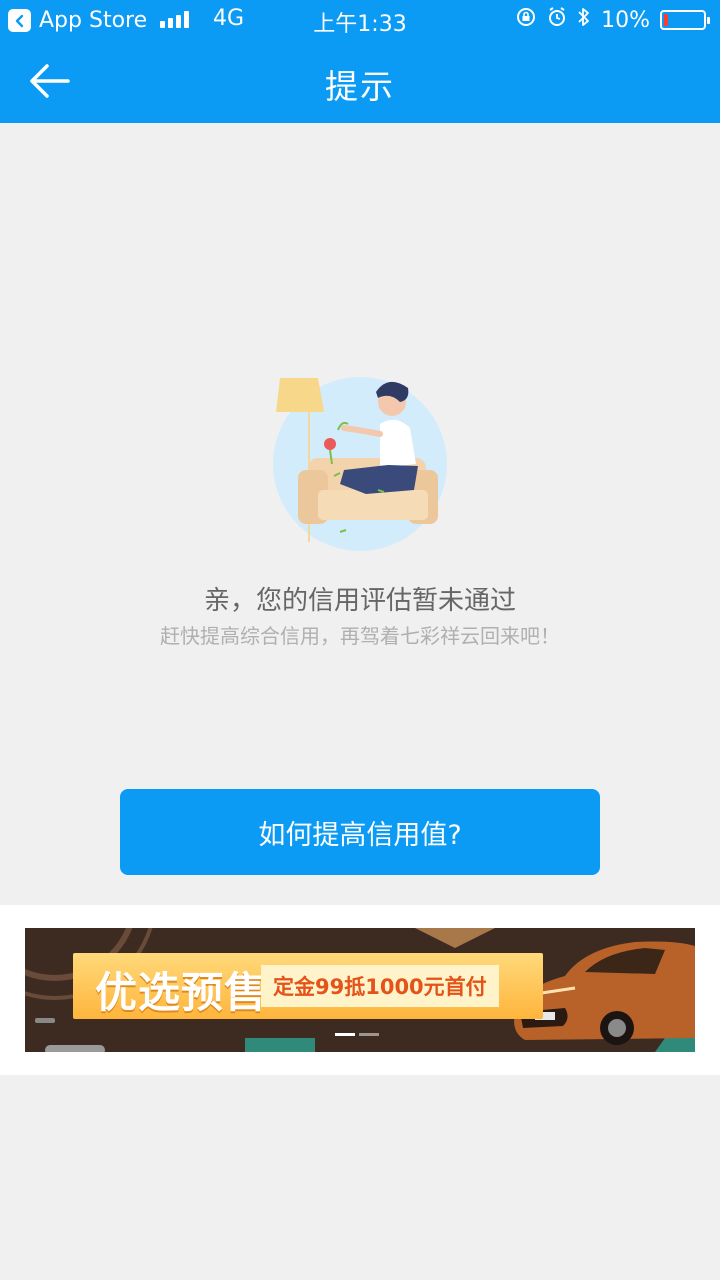 The height and width of the screenshot is (1280, 720). Describe the element at coordinates (181, 992) in the screenshot. I see `banner-headline: 优选预售` at that location.